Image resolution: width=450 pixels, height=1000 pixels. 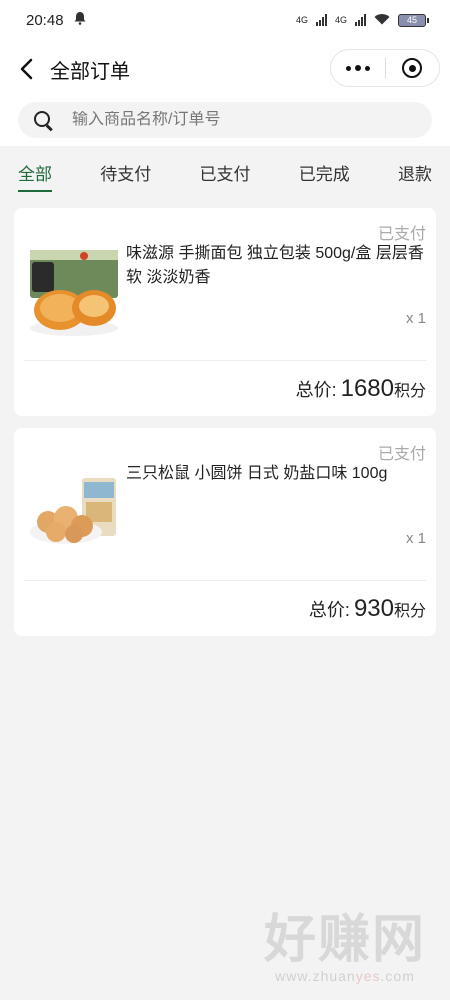 I want to click on tab-all: 全部, so click(x=35, y=172).